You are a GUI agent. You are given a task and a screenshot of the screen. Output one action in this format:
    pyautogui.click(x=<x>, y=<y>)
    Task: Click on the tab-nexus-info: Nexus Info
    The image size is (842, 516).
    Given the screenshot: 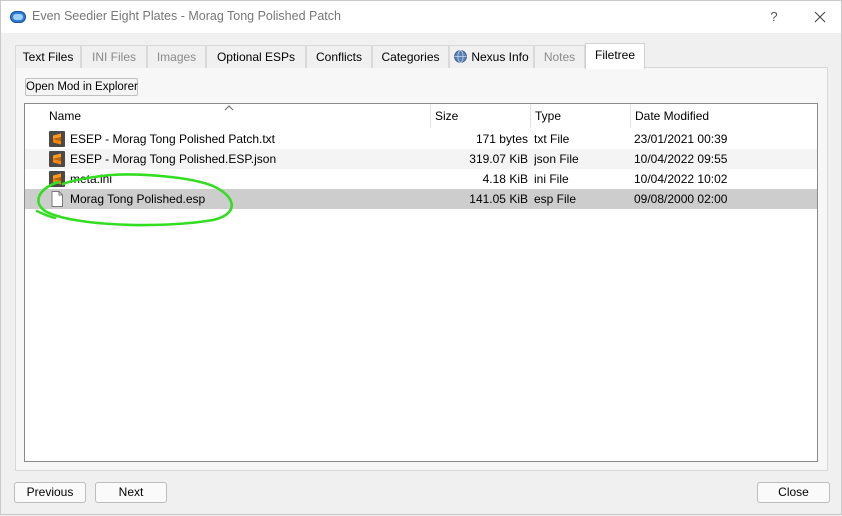 What is the action you would take?
    pyautogui.click(x=491, y=56)
    